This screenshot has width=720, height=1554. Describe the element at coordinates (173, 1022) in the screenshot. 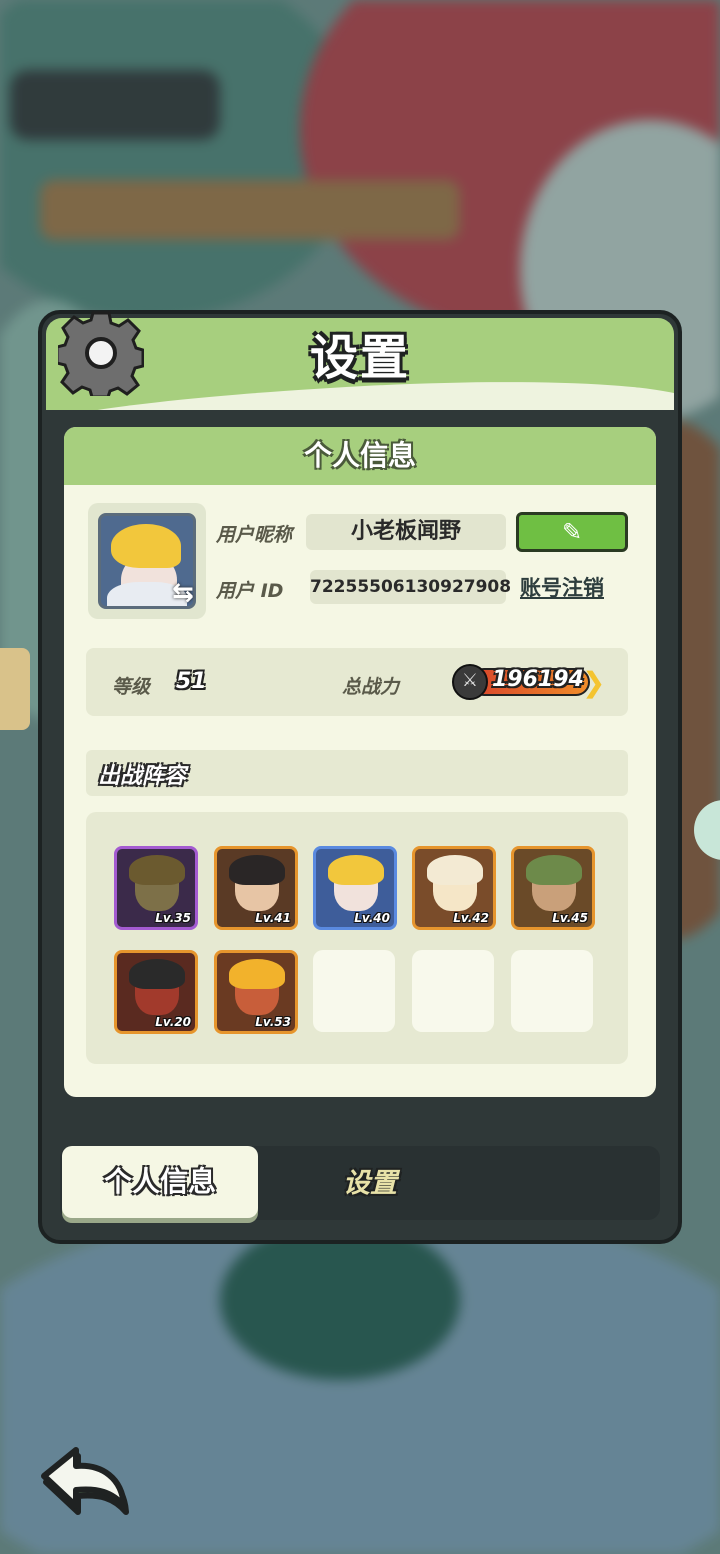

I see `hero-level: Lv.20` at that location.